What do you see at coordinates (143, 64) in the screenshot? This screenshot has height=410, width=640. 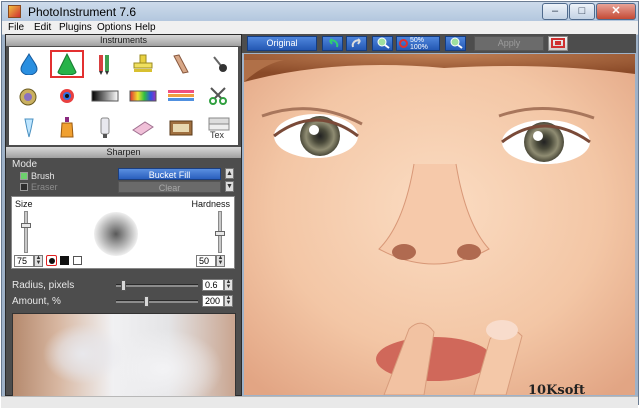 I see `stamp-icon` at bounding box center [143, 64].